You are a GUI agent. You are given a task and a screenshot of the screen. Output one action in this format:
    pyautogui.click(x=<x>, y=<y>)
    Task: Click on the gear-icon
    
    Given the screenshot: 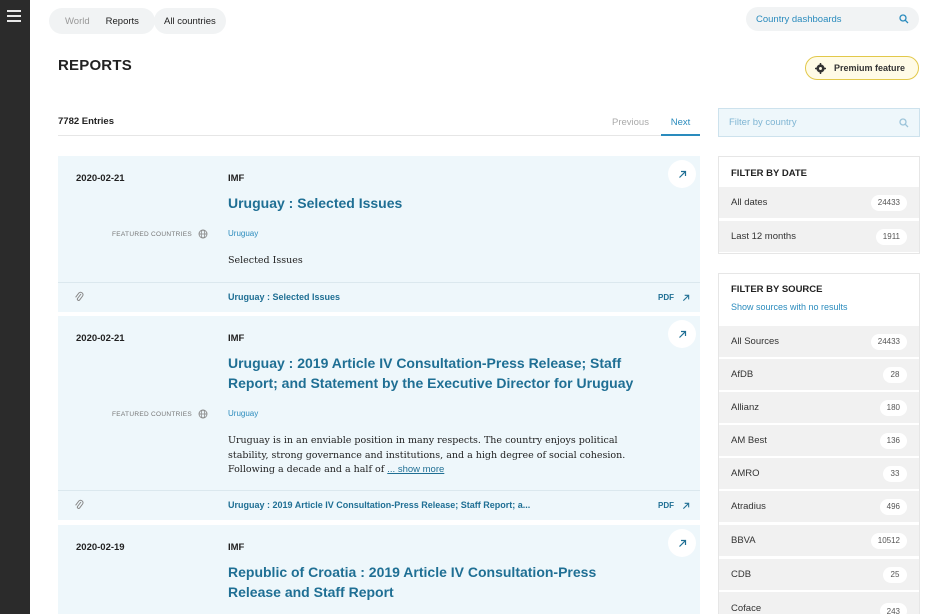 What is the action you would take?
    pyautogui.click(x=820, y=68)
    